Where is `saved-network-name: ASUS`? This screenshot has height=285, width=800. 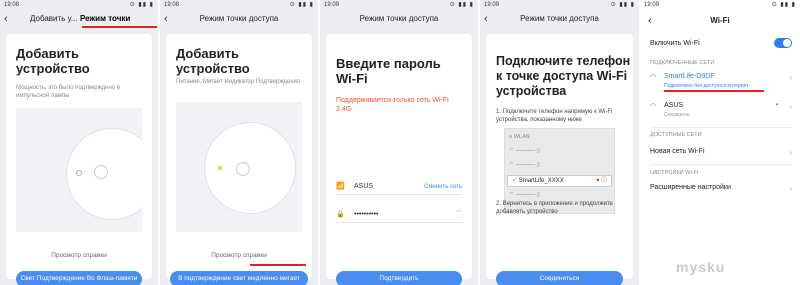 saved-network-name: ASUS is located at coordinates (674, 105).